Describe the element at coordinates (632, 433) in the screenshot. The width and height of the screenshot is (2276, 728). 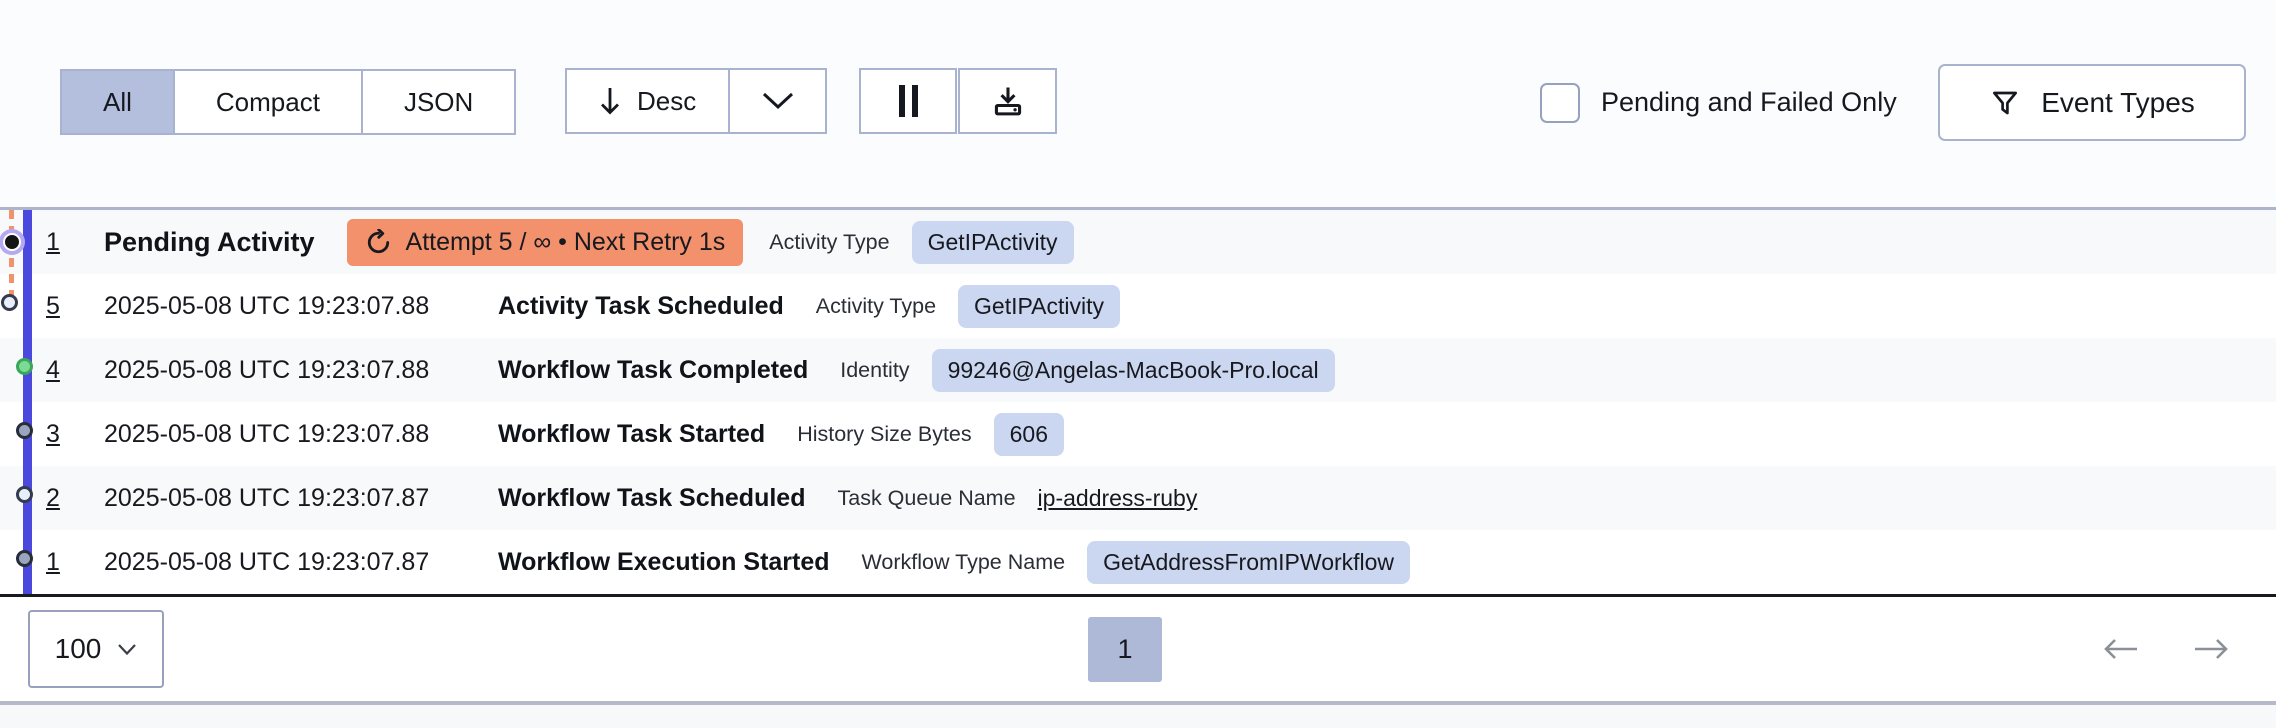
I see `event-name: Workflow Task Started` at that location.